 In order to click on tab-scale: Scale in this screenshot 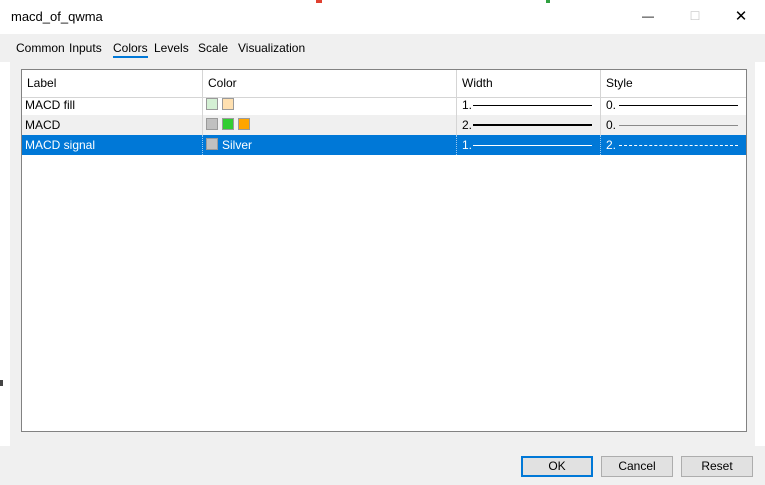, I will do `click(213, 48)`.